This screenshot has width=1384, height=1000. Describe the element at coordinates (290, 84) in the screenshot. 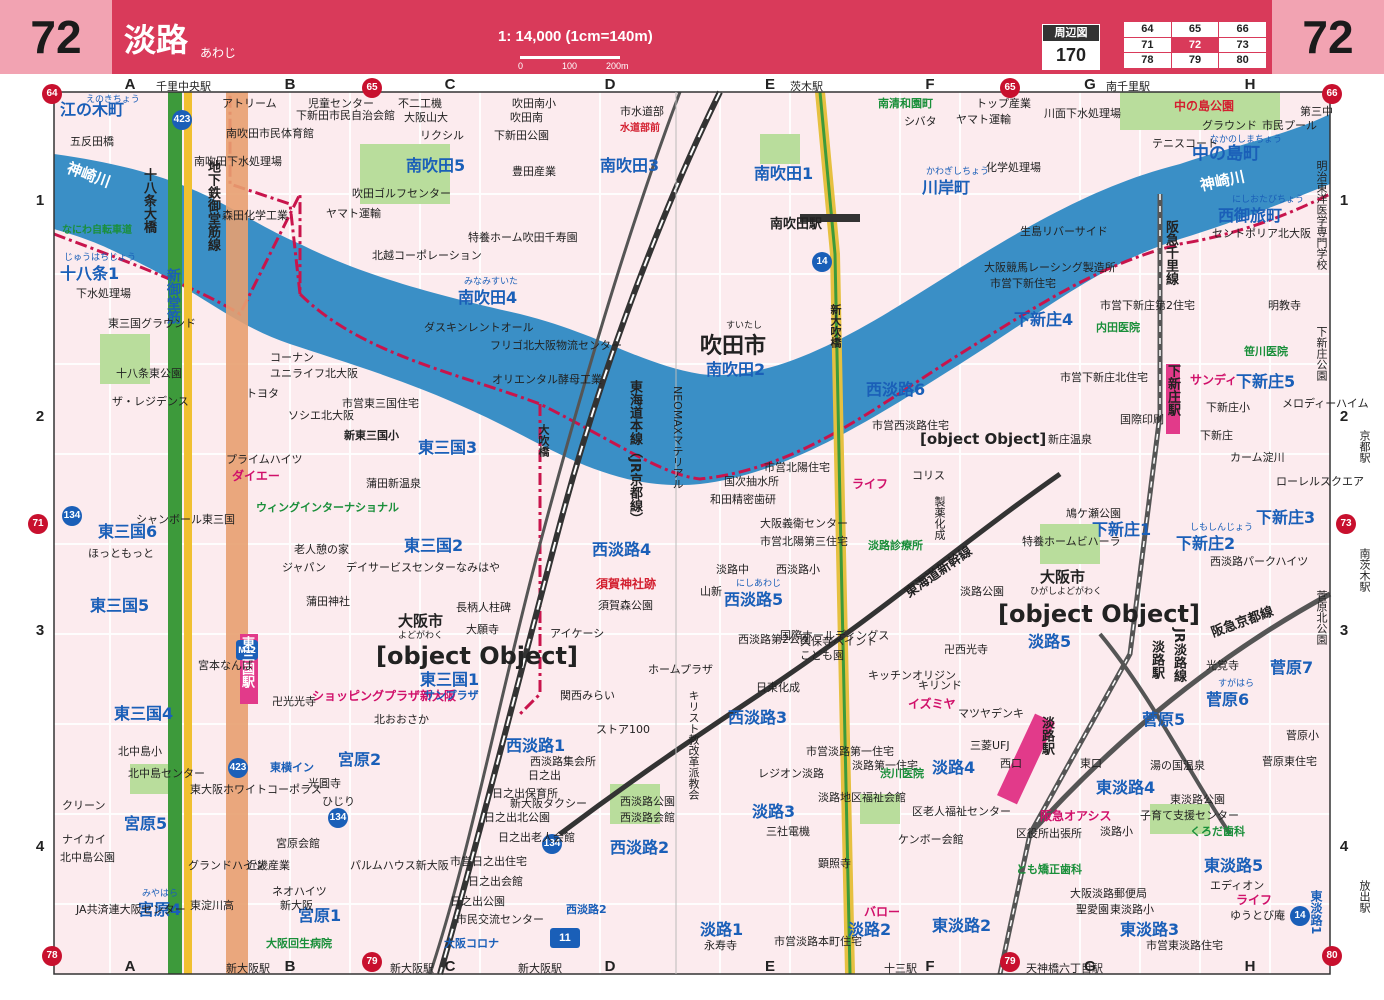

I see `grid-col-b-top: B` at that location.